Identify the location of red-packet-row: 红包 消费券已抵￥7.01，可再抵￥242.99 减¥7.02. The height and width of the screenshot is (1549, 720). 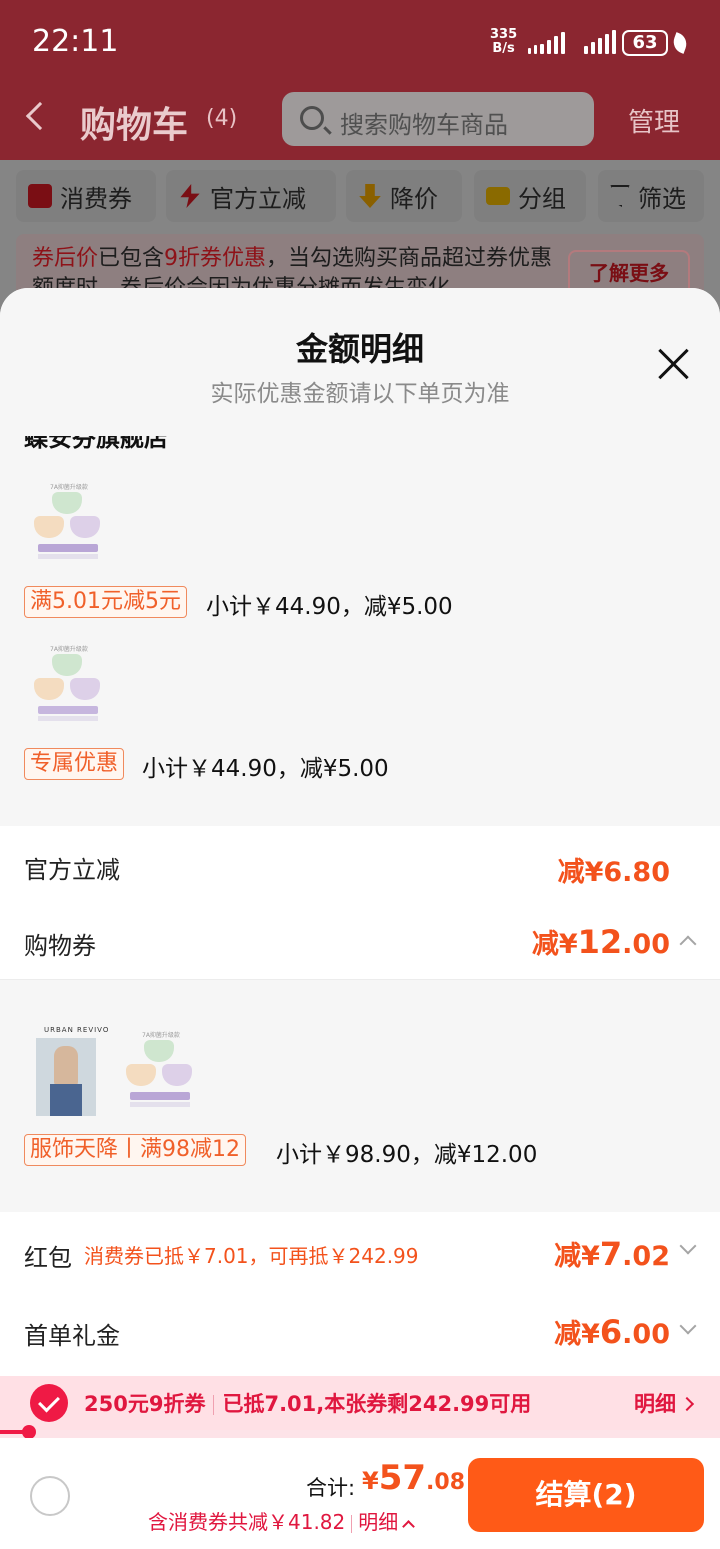
(360, 1252).